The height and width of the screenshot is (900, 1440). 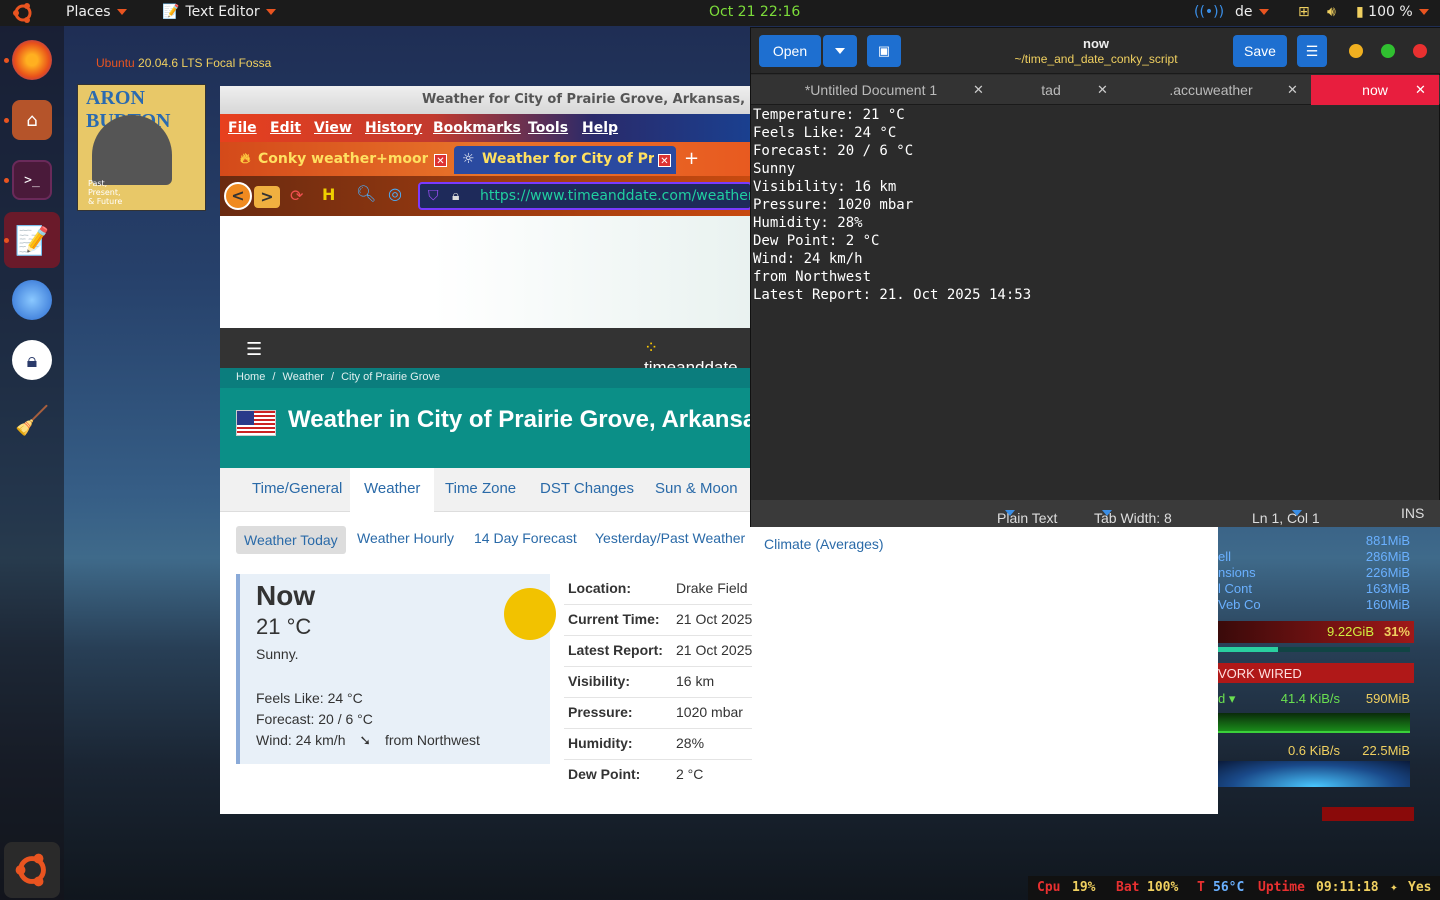 I want to click on hamburger-menu-button: ☰, so click(x=1312, y=51).